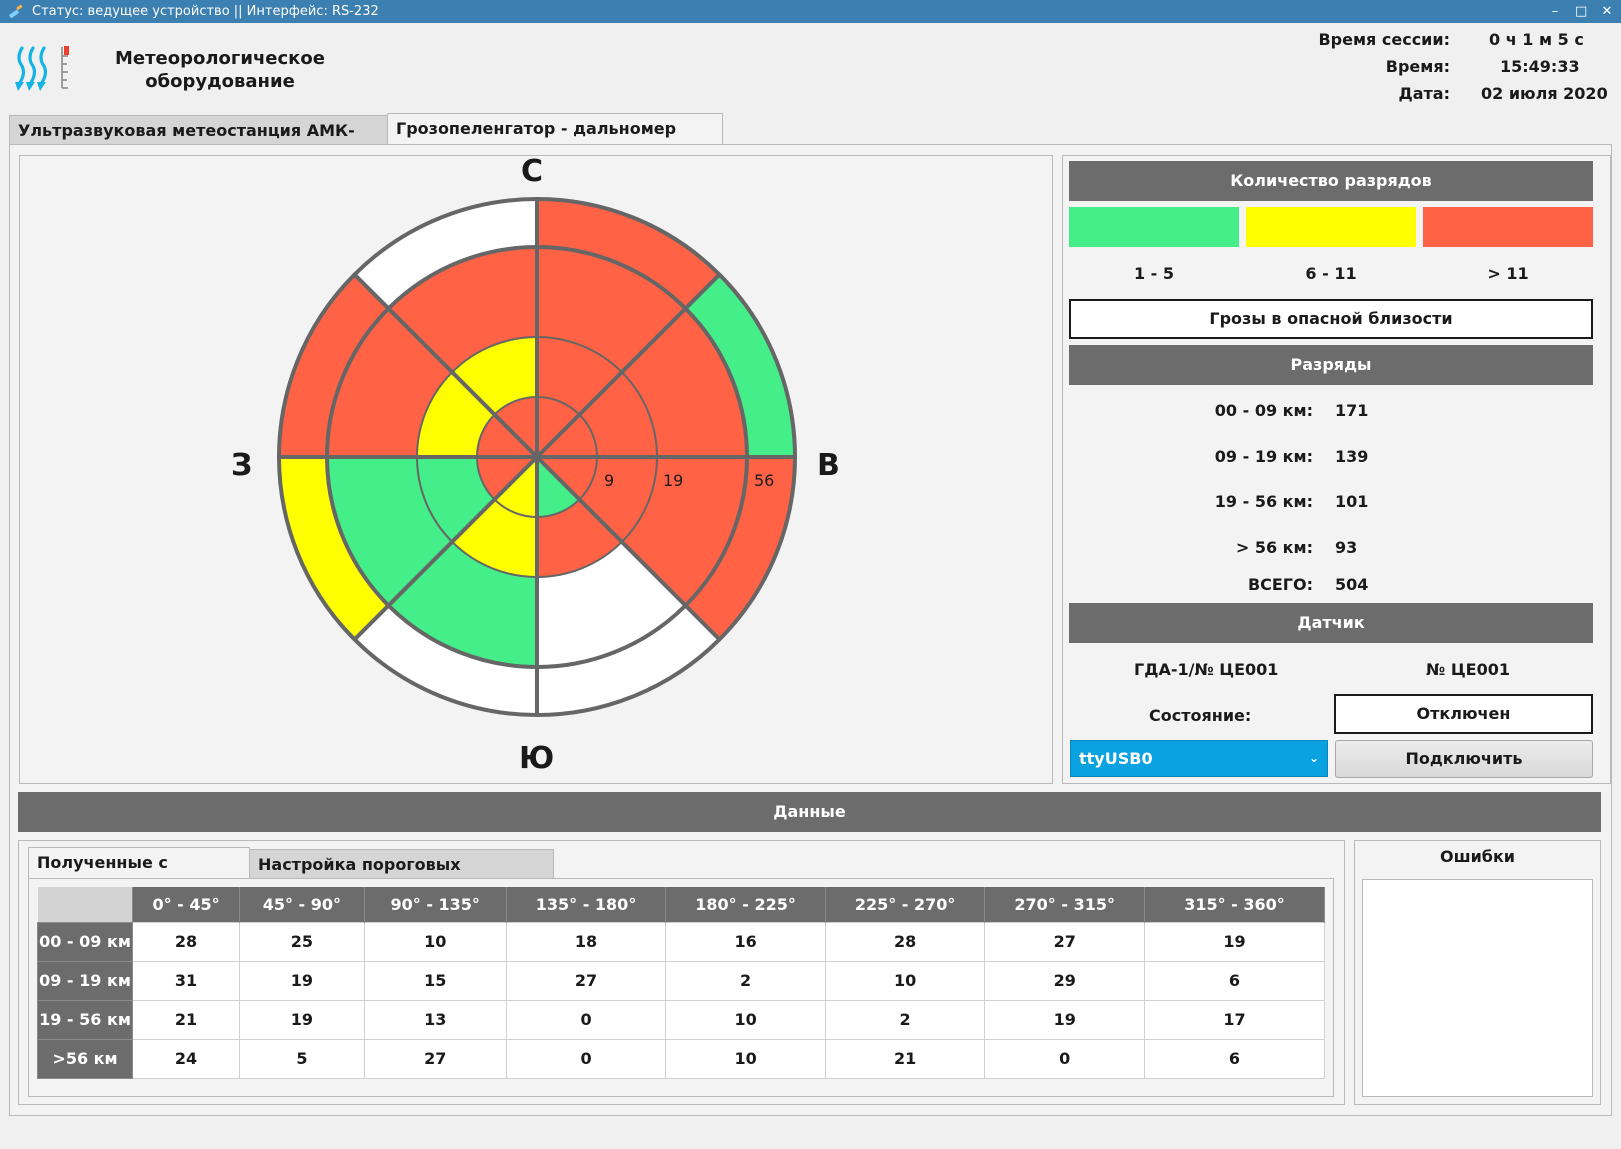  What do you see at coordinates (186, 1058) in the screenshot?
I see `table-cell: 24` at bounding box center [186, 1058].